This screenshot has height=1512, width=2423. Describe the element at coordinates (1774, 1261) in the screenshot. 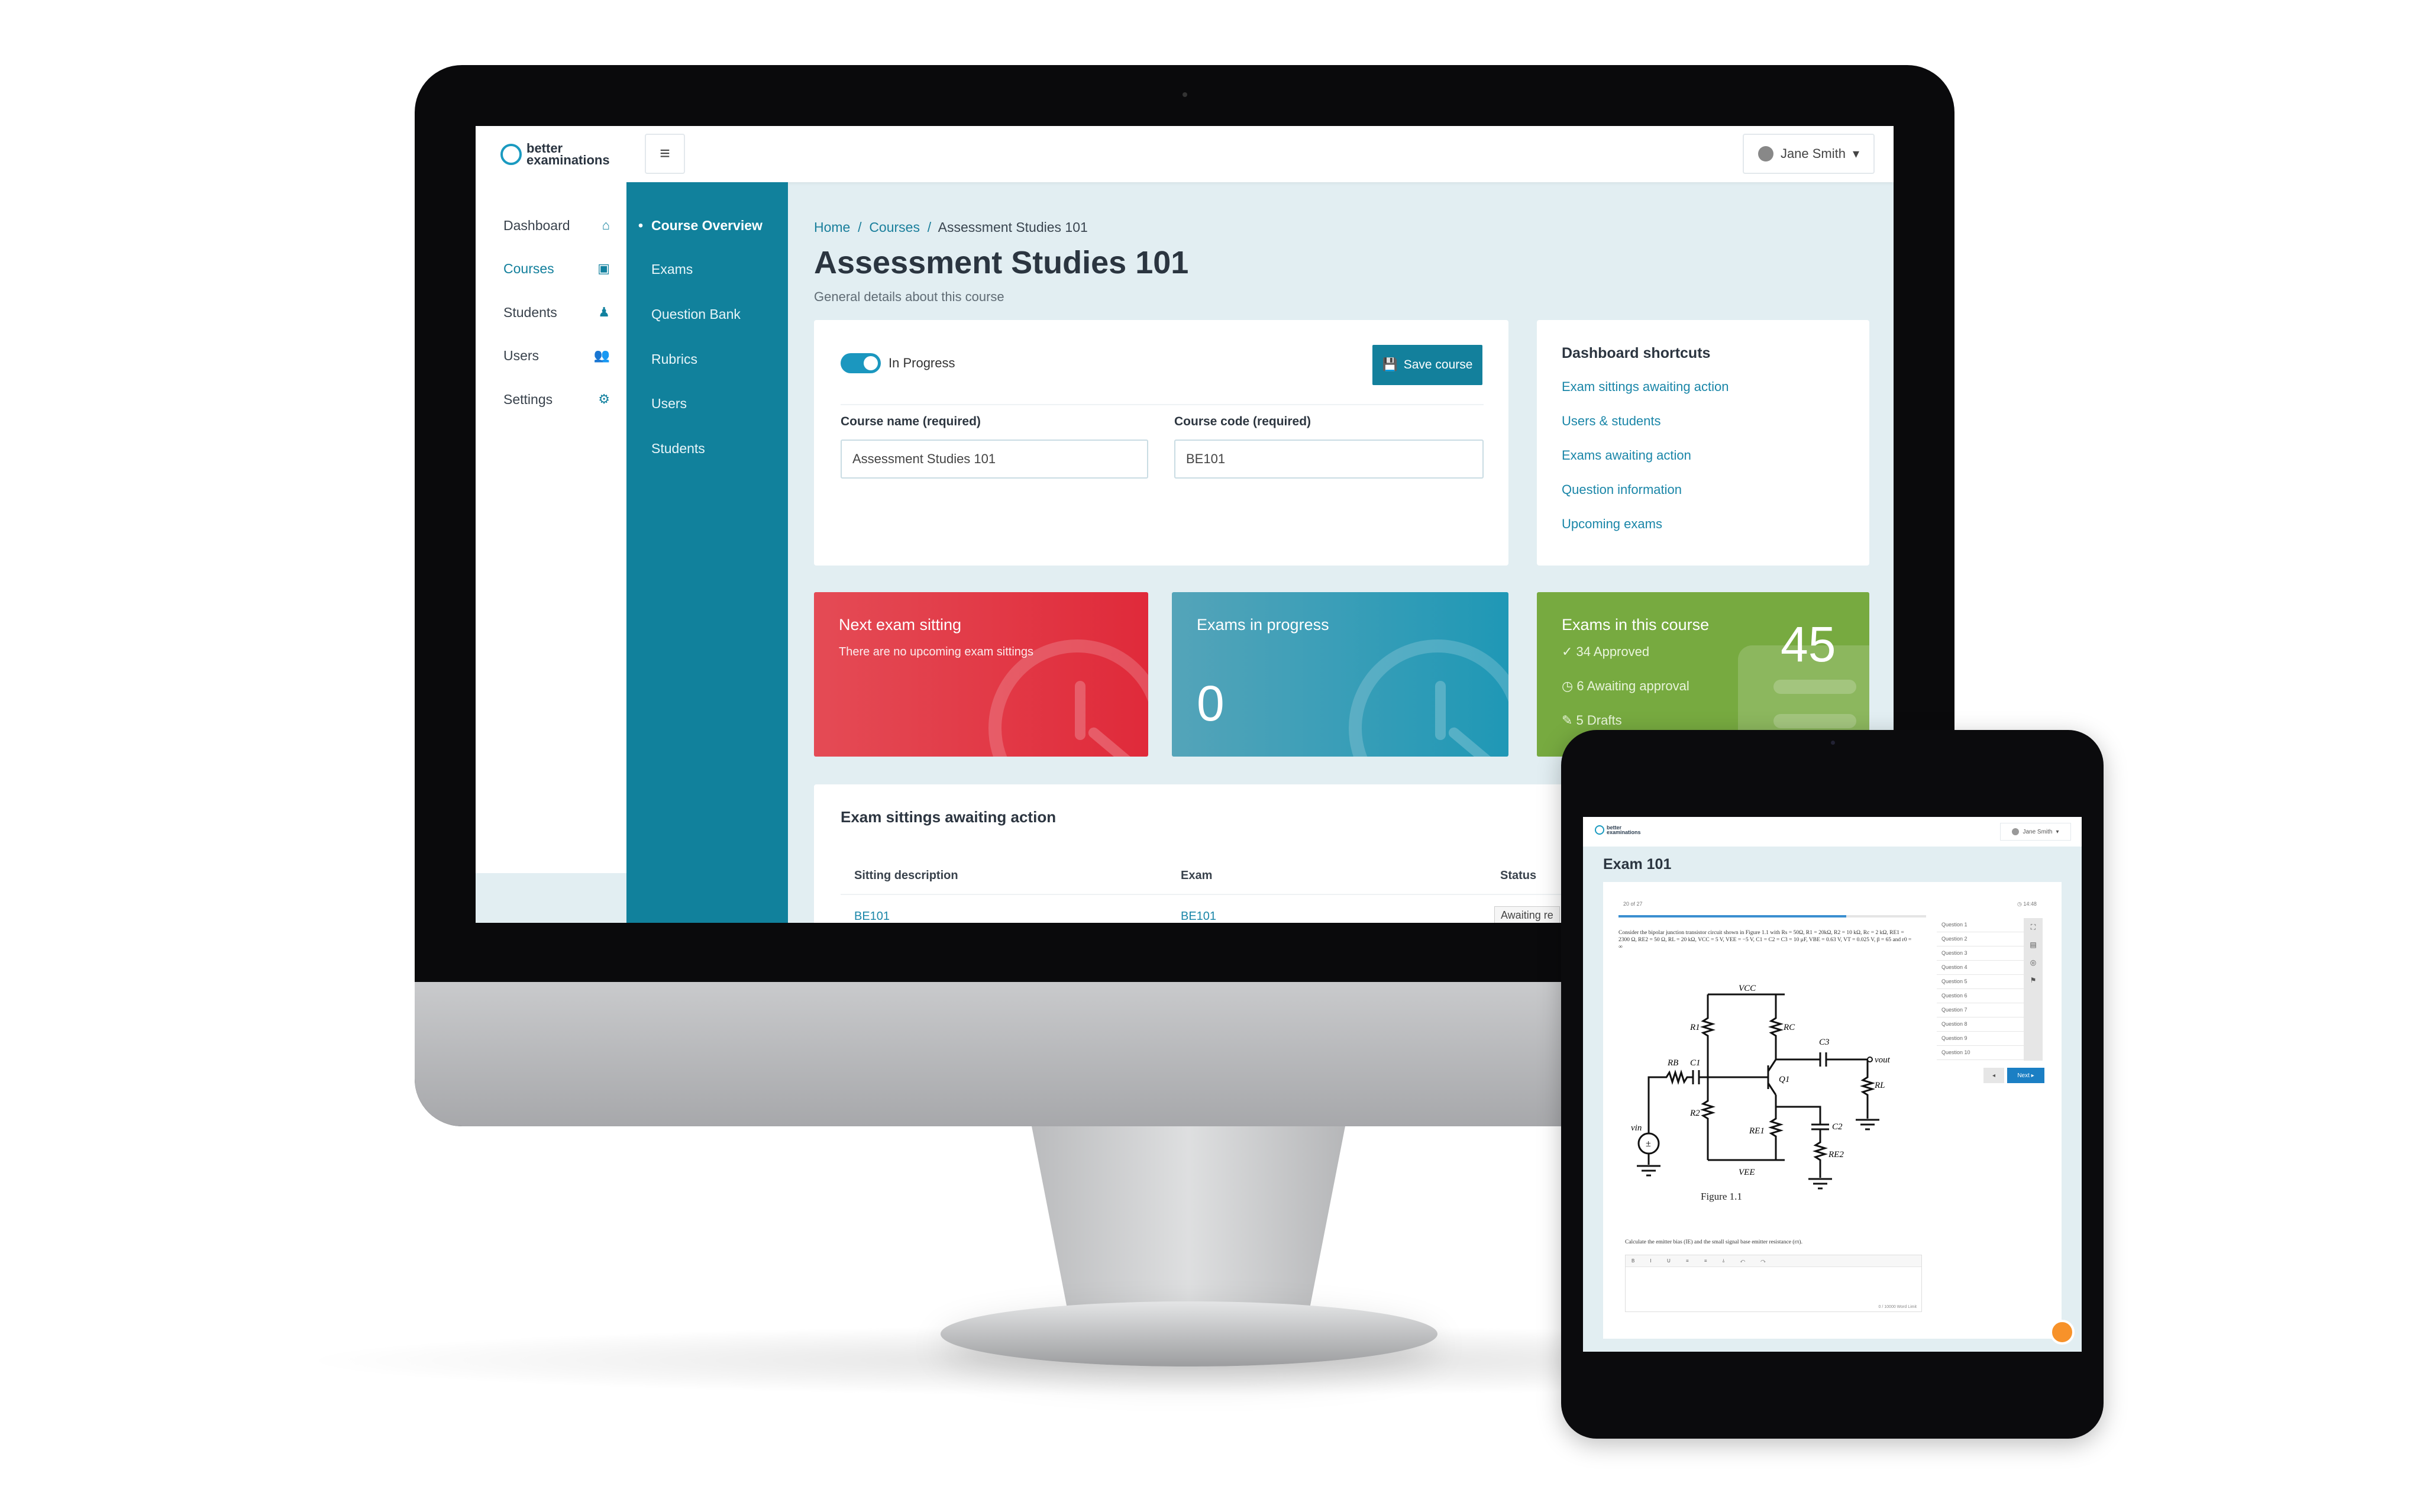

I see `editor-toolbar: B I U ≡ ≡ ⫰ ↶ ↷` at that location.